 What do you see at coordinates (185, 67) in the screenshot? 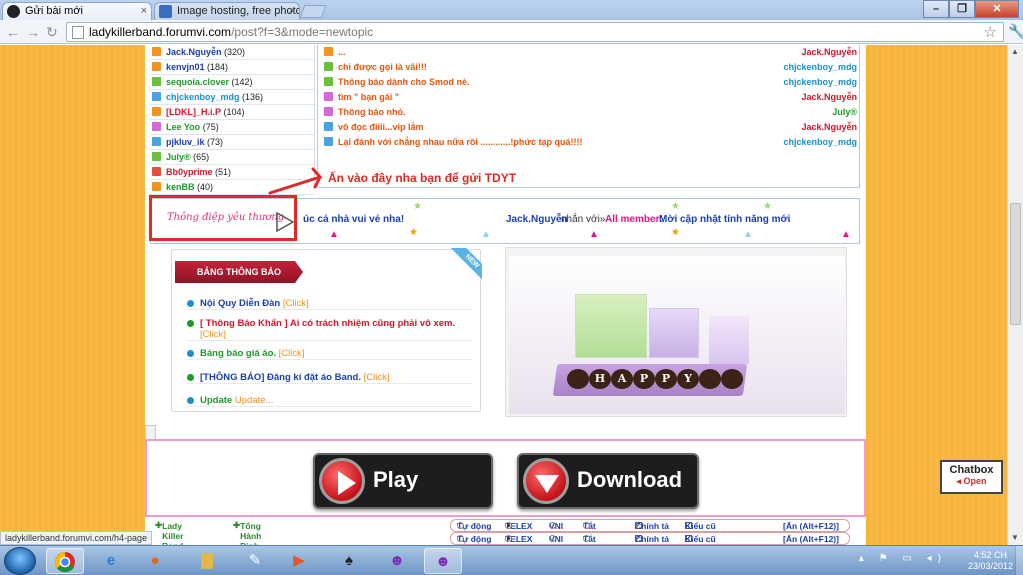
I see `username: kenvjn01` at bounding box center [185, 67].